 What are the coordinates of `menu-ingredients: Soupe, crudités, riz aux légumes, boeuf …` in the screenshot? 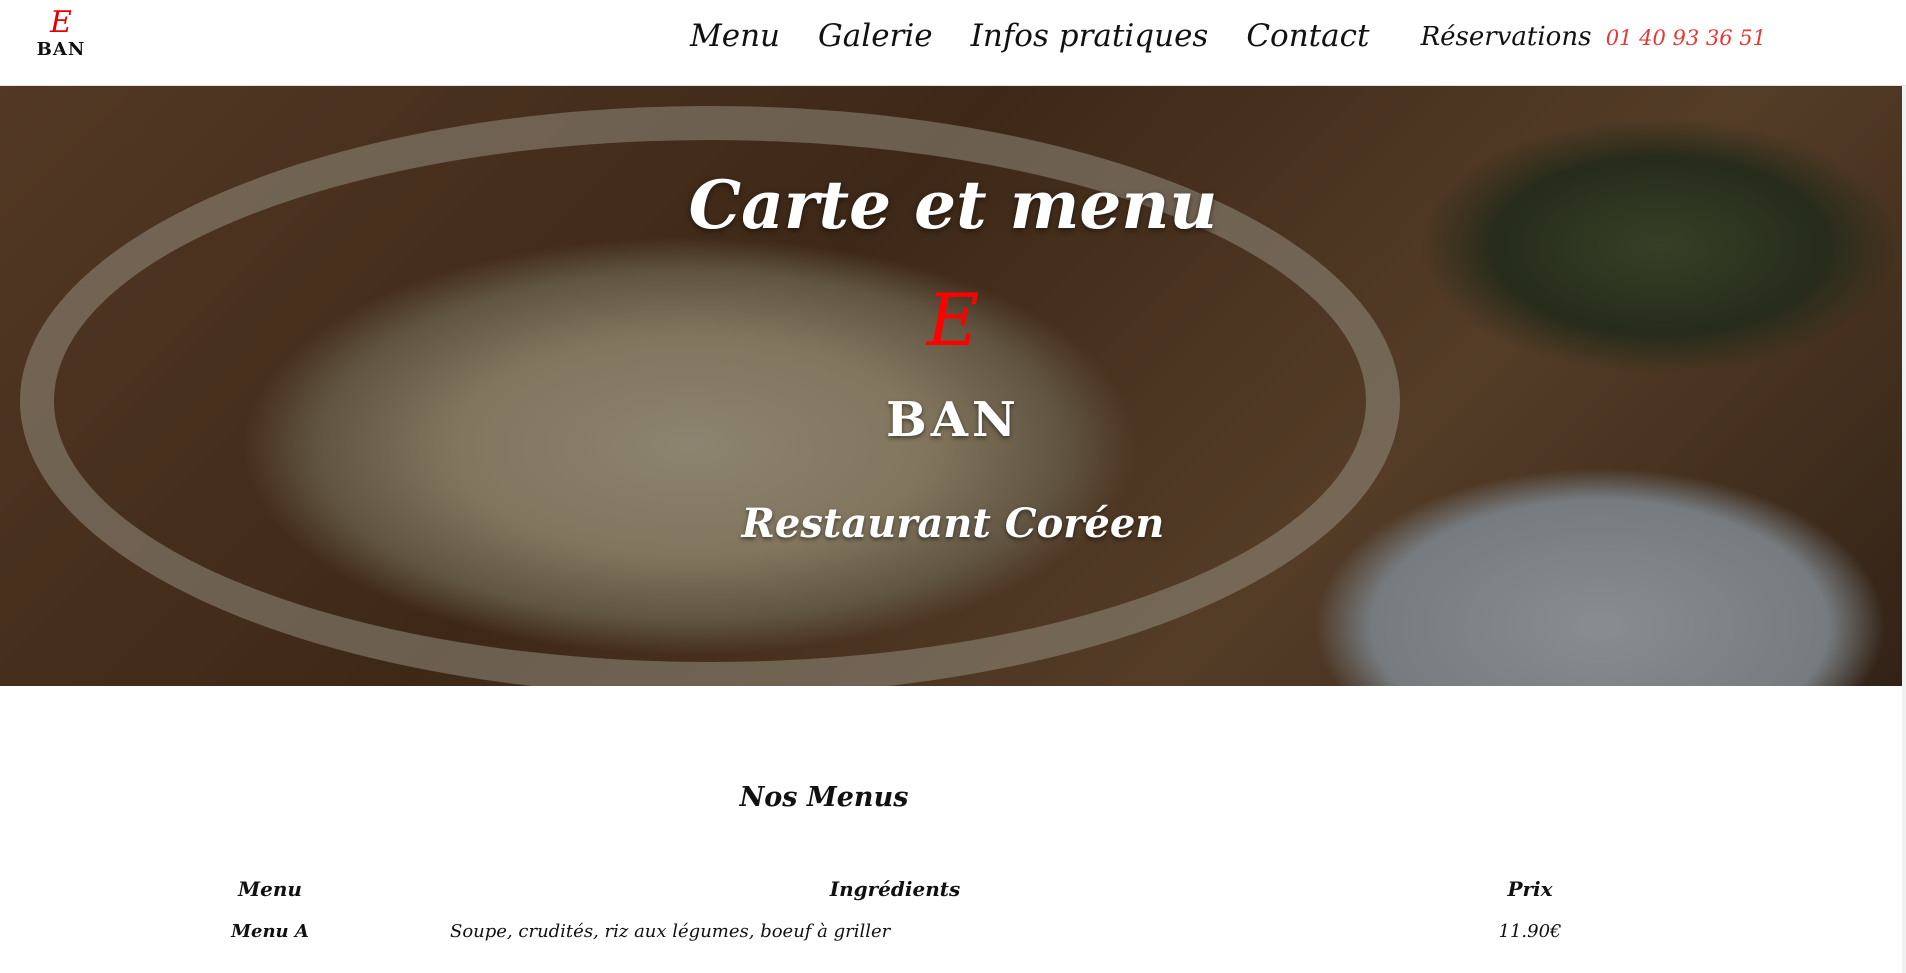 It's located at (670, 931).